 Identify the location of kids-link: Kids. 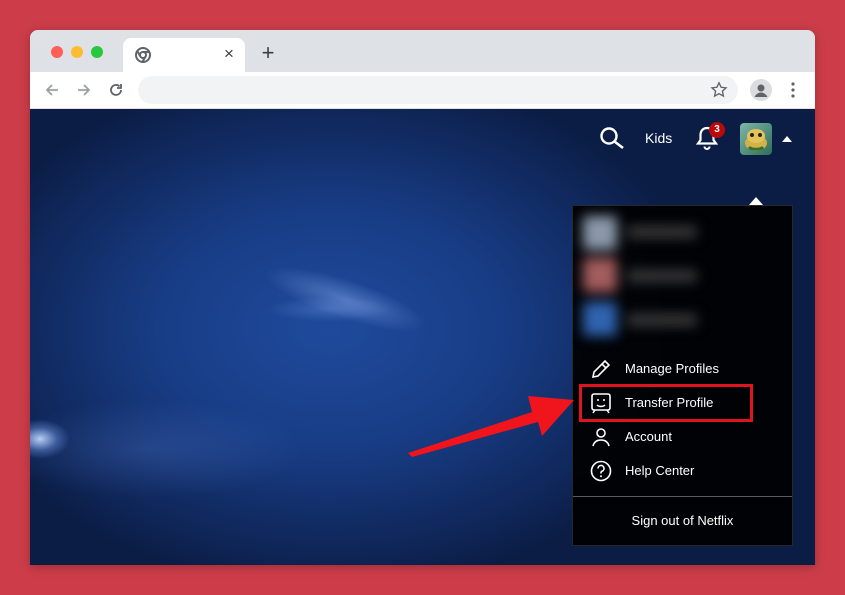
(658, 138).